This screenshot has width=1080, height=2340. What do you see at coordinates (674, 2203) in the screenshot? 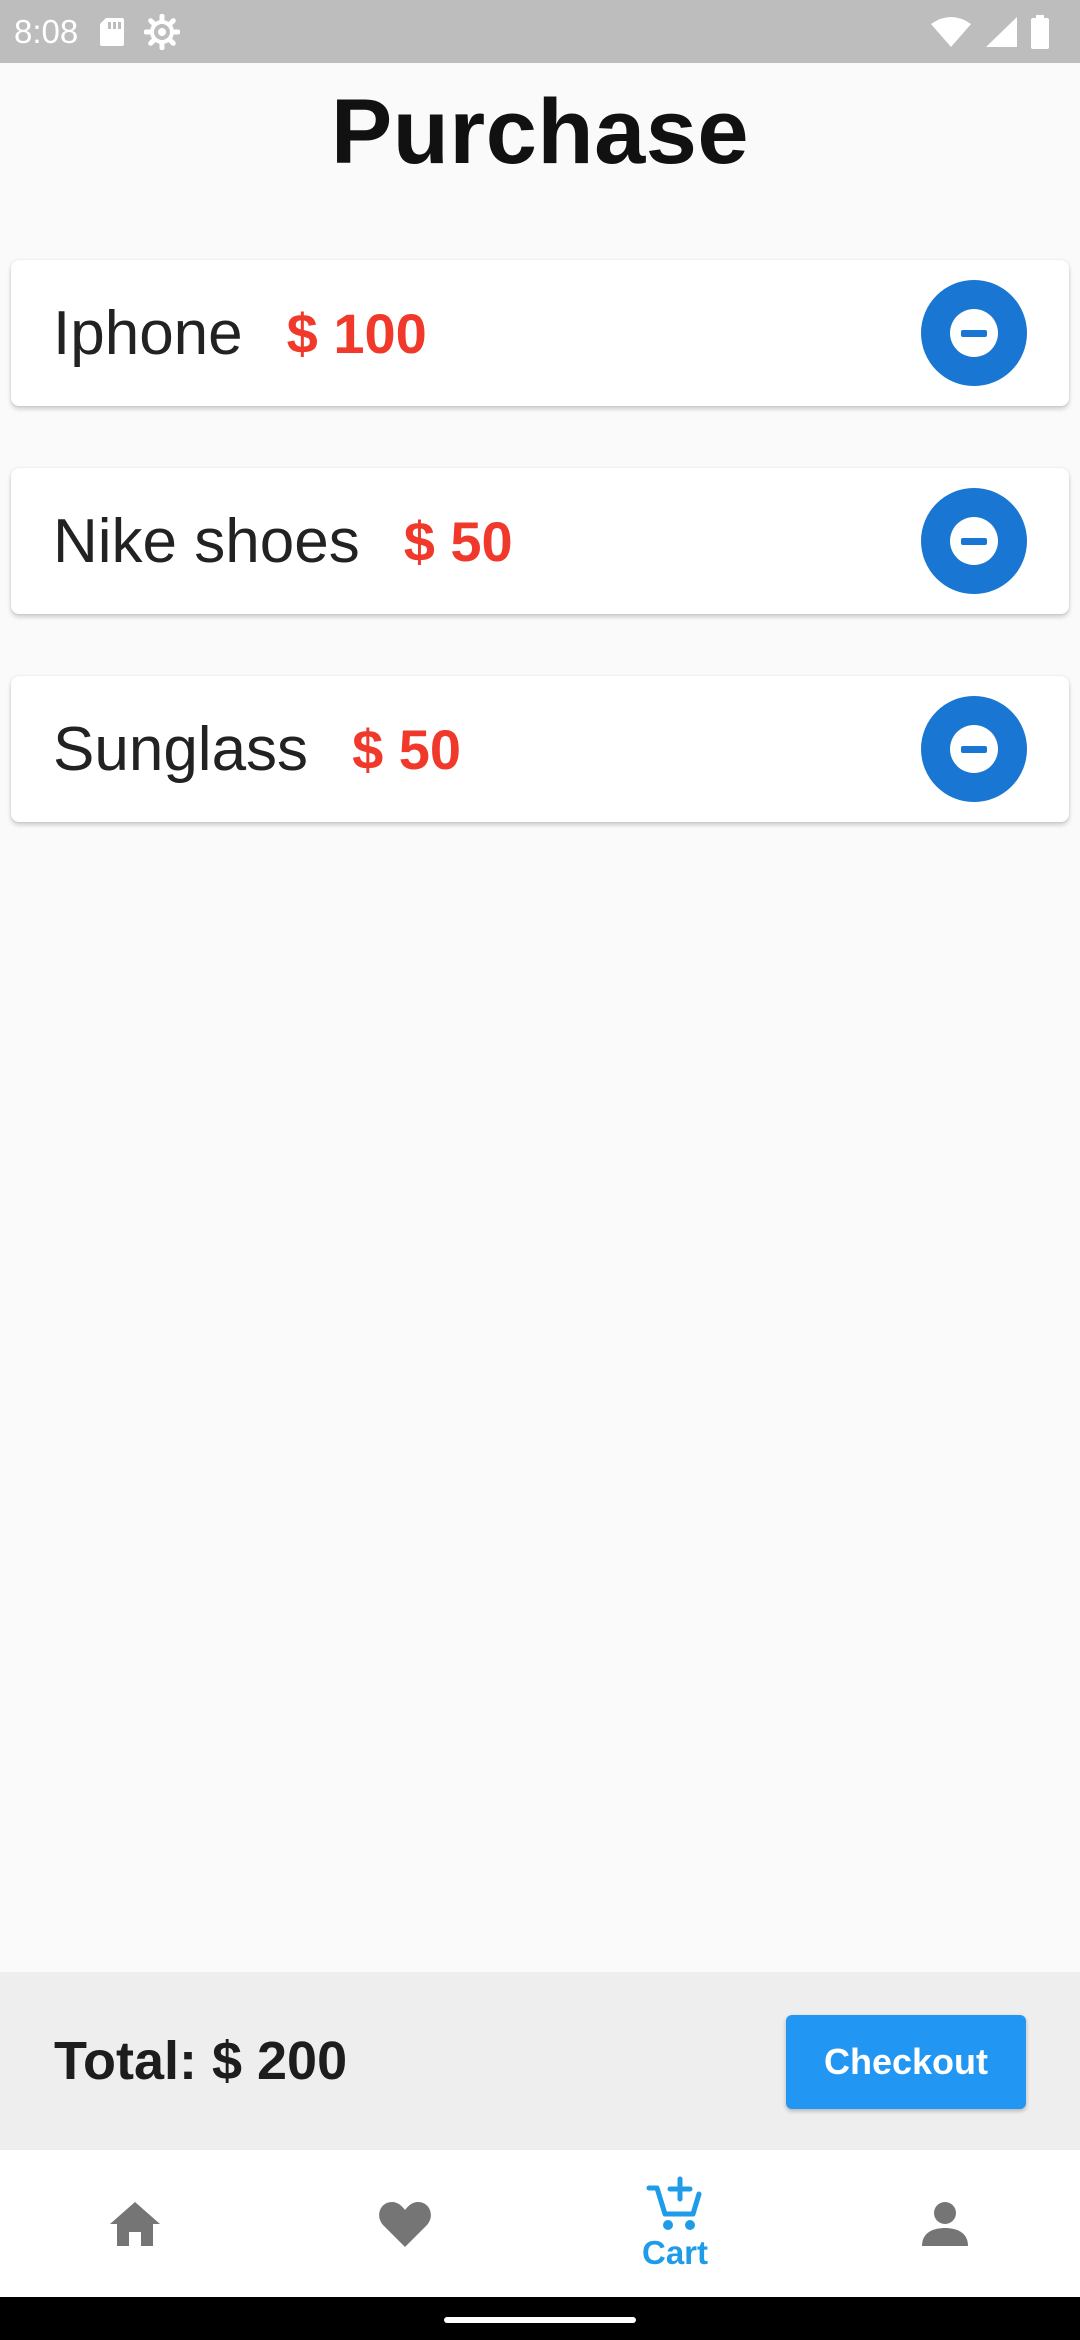
I see `add-shopping-cart-icon` at bounding box center [674, 2203].